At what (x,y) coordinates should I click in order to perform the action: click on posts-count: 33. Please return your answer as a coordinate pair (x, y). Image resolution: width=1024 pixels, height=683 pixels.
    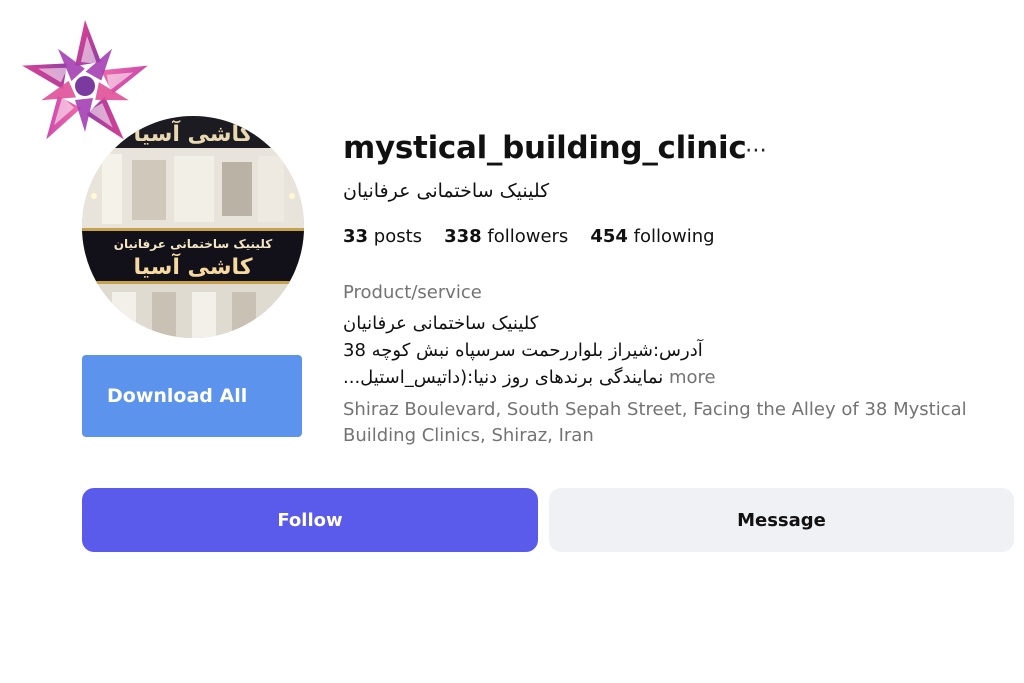
    Looking at the image, I should click on (356, 236).